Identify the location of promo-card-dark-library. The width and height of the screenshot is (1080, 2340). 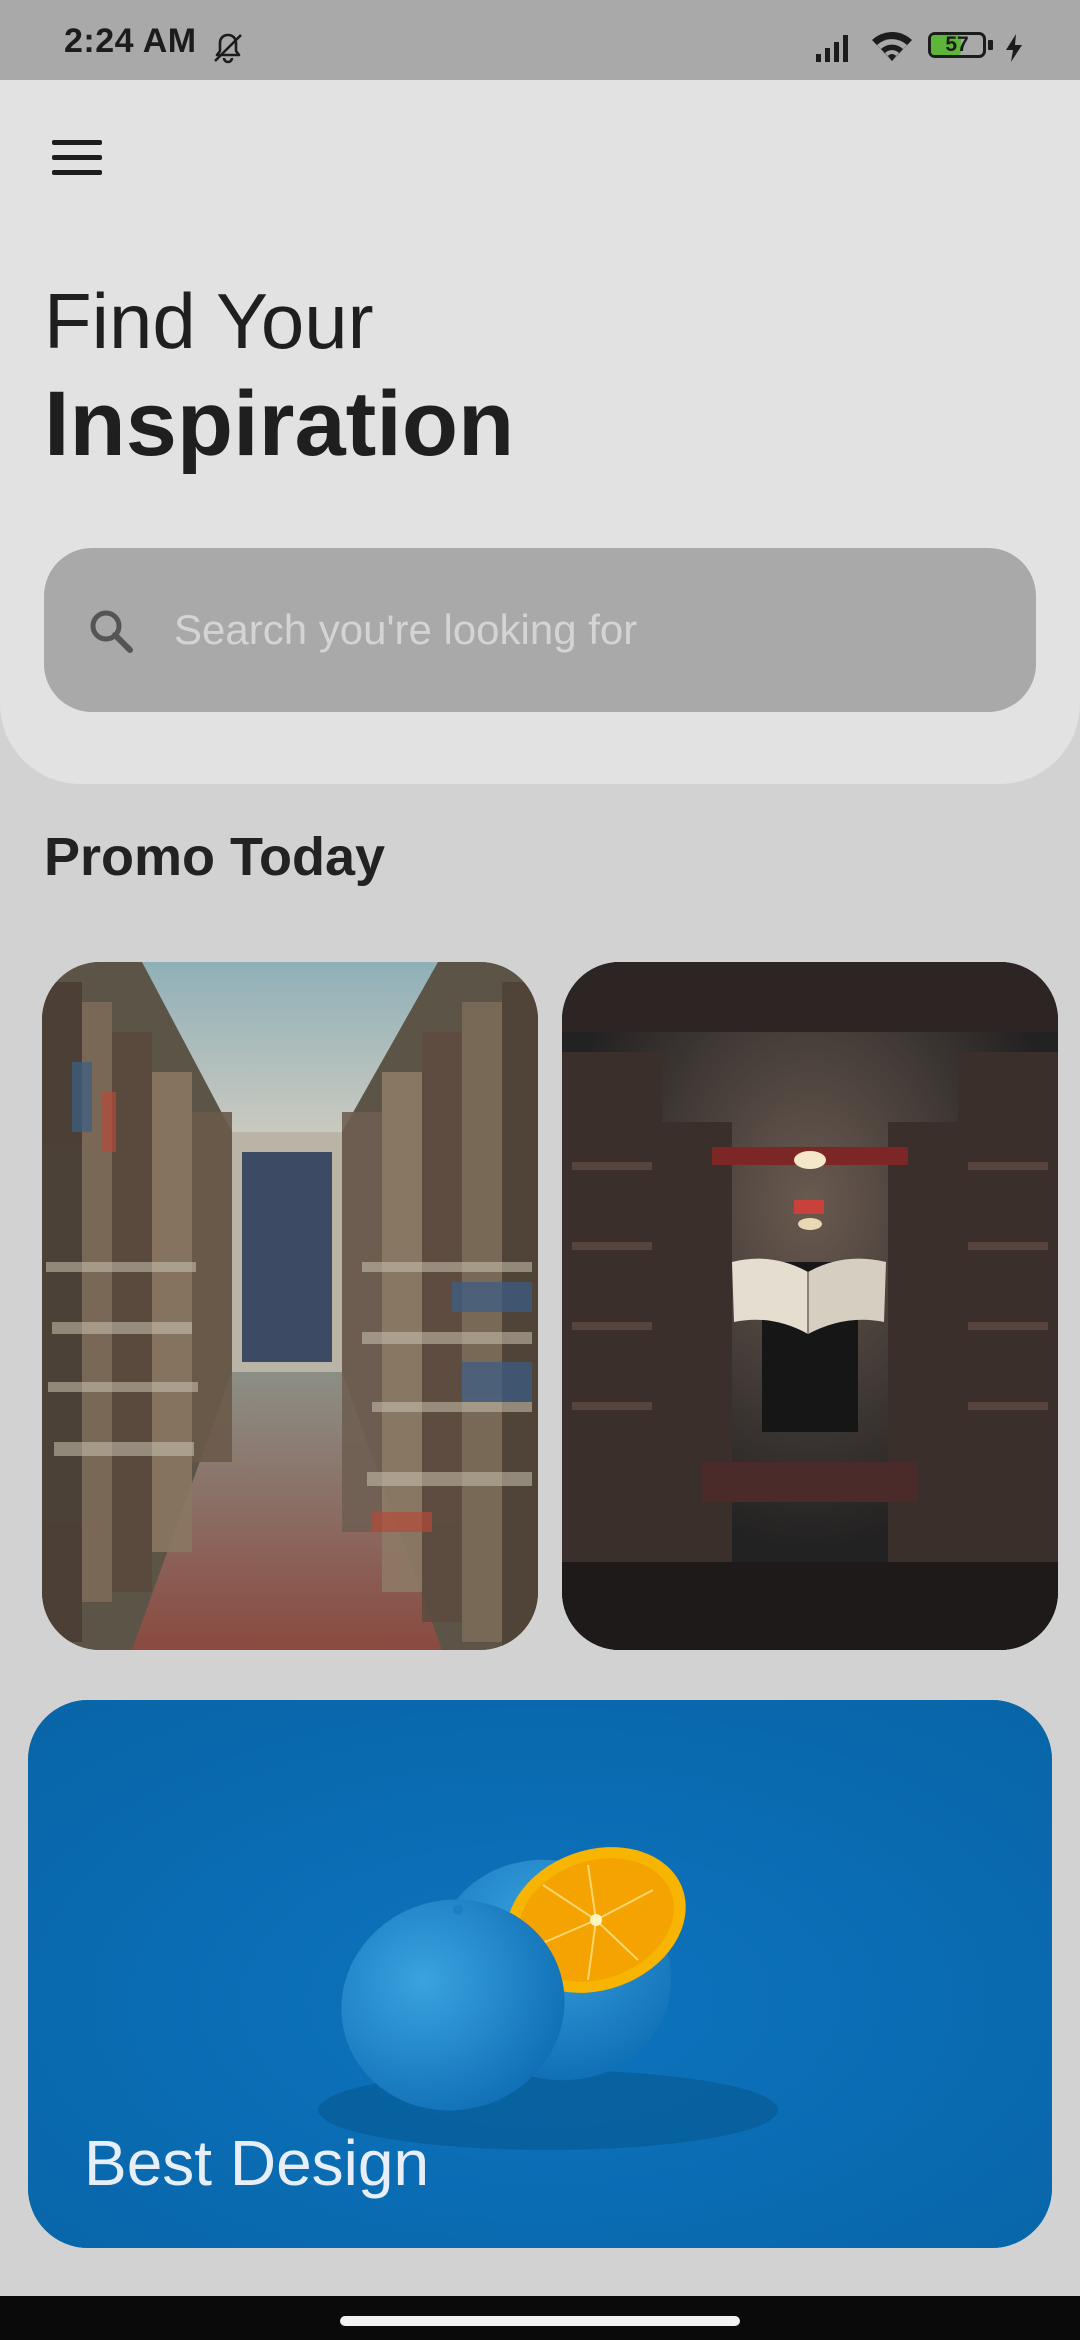
(810, 1306).